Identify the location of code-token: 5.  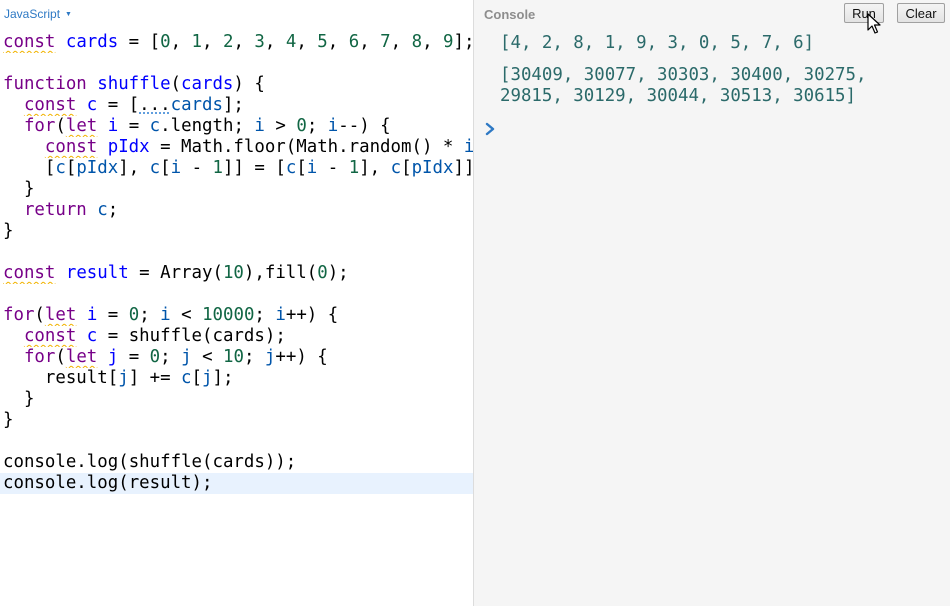
(322, 42).